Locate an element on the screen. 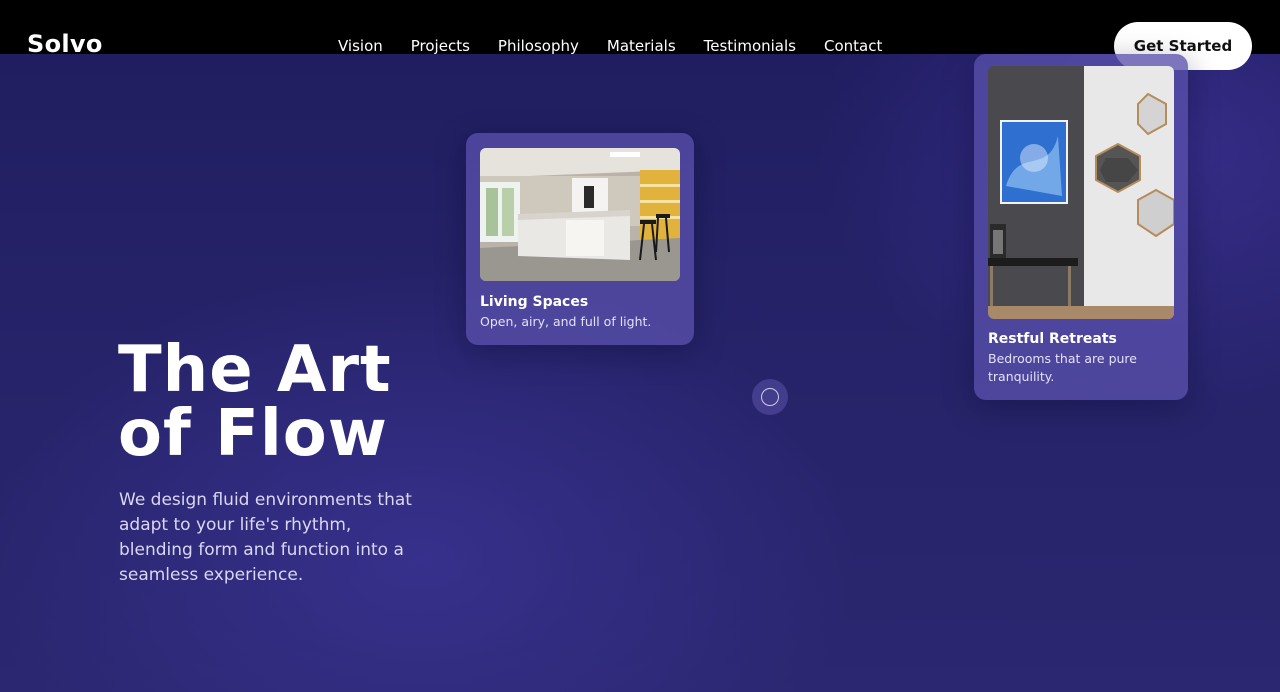 This screenshot has height=692, width=1280. nav-item-philosophy: Philosophy is located at coordinates (538, 46).